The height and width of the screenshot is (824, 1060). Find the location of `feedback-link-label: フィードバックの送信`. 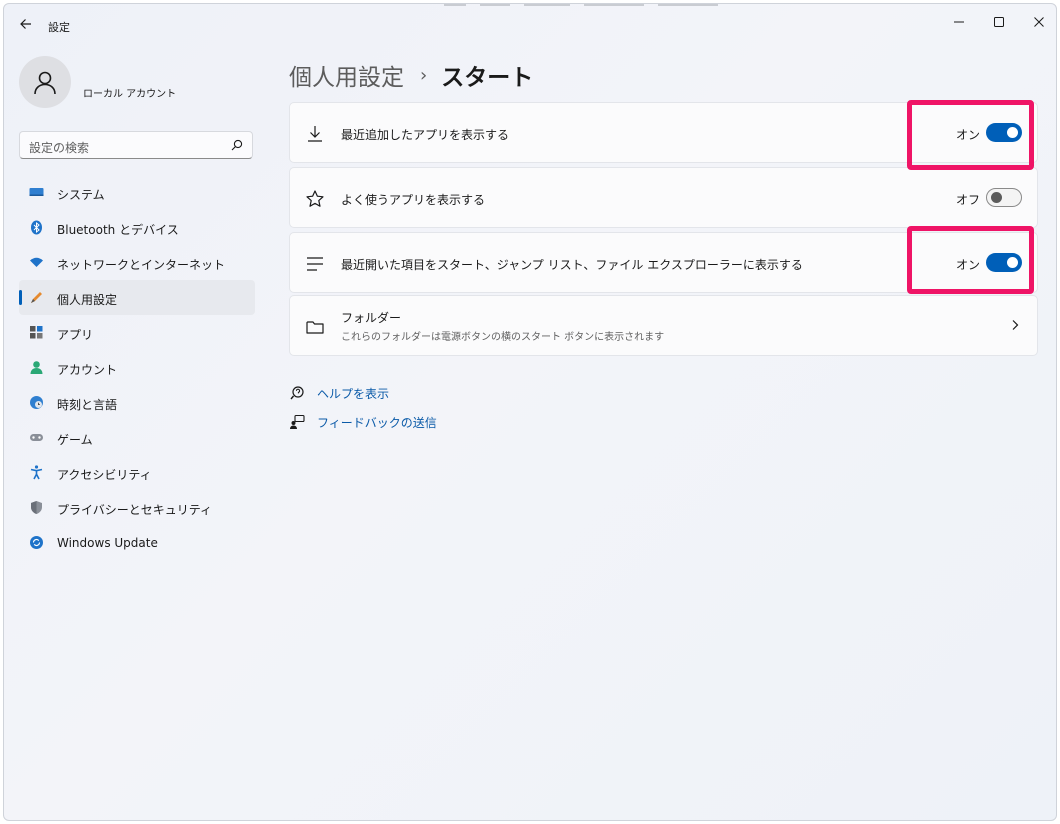

feedback-link-label: フィードバックの送信 is located at coordinates (377, 422).